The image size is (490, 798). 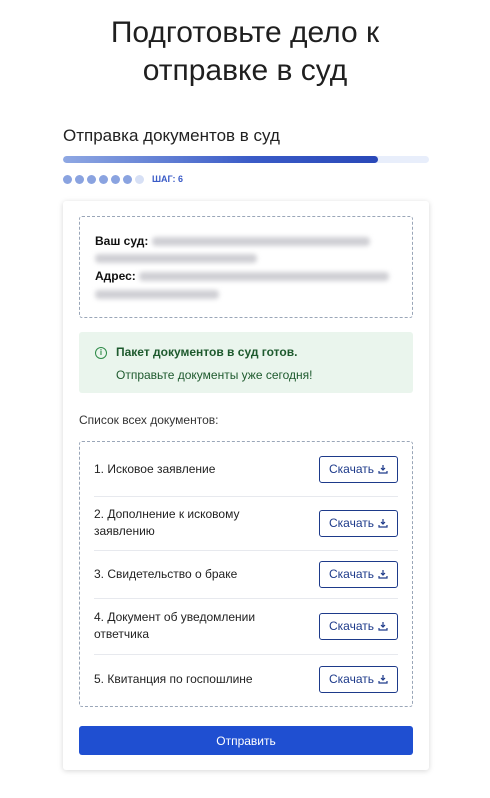 What do you see at coordinates (155, 468) in the screenshot?
I see `document-name: 1. Исковое заявление` at bounding box center [155, 468].